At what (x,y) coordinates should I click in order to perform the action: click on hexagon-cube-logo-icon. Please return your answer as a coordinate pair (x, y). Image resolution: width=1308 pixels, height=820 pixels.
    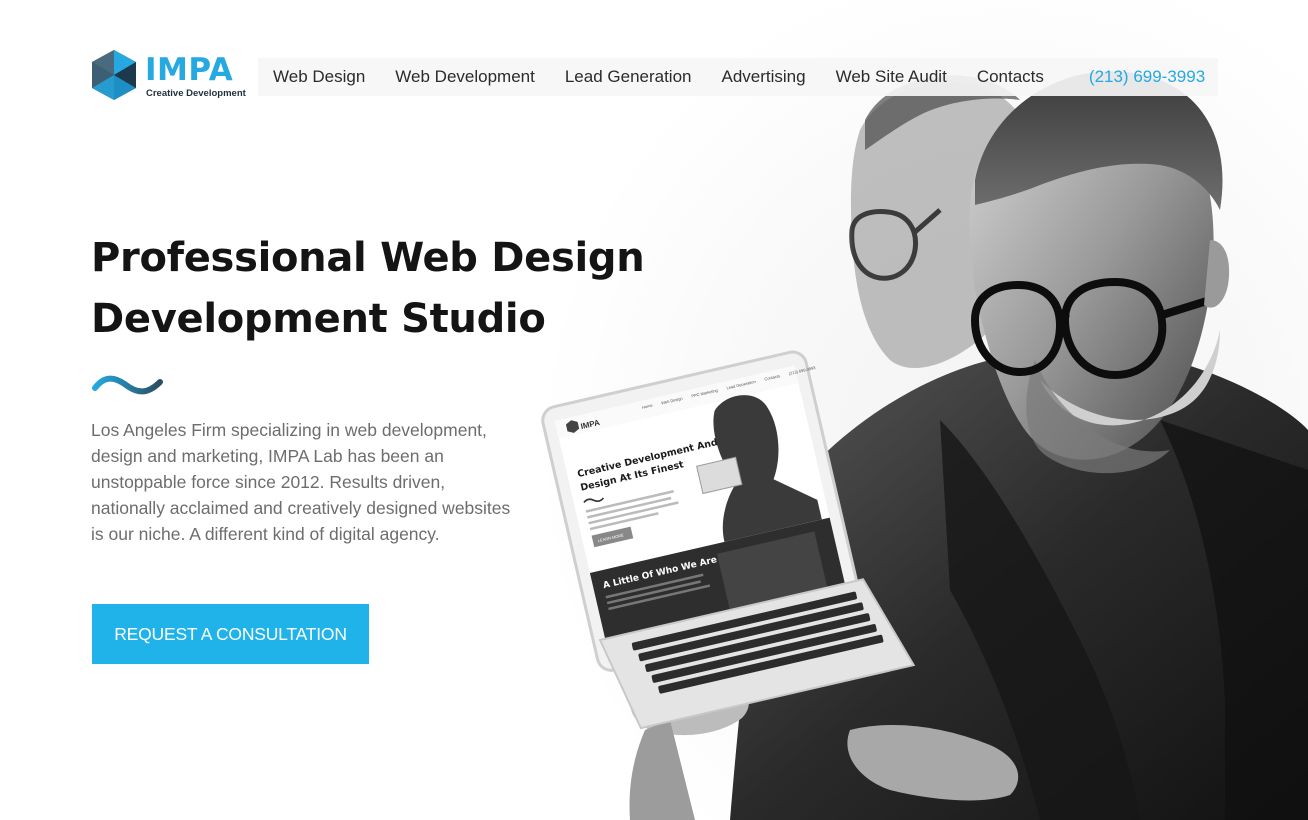
    Looking at the image, I should click on (114, 75).